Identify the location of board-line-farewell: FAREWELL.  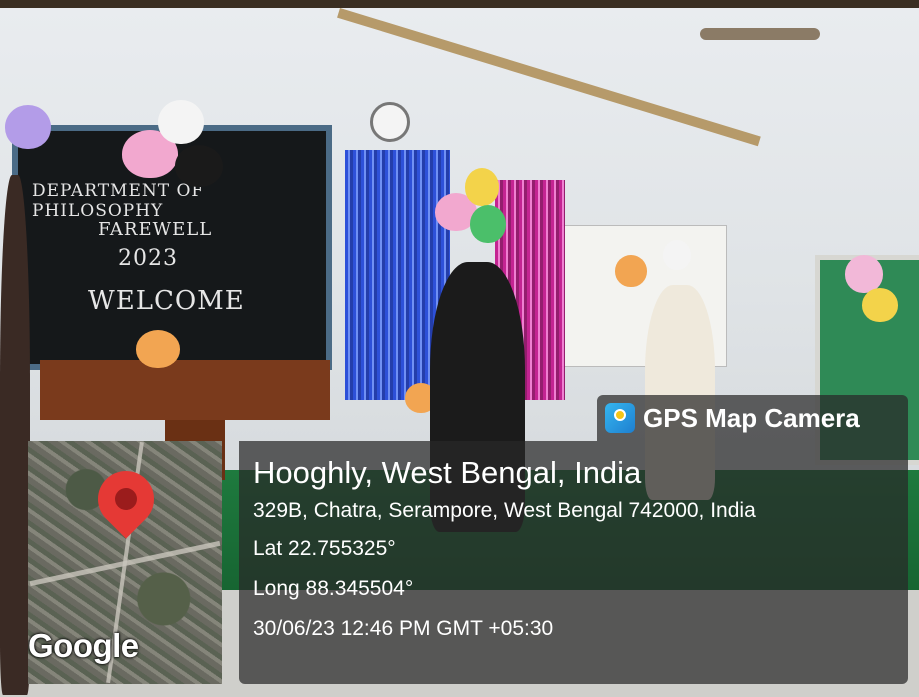
(155, 229).